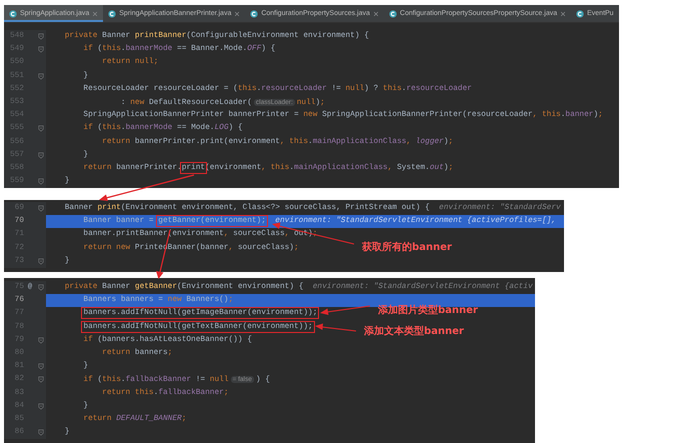 Image resolution: width=678 pixels, height=443 pixels. I want to click on annotation-label: 获取所有的banner, so click(407, 247).